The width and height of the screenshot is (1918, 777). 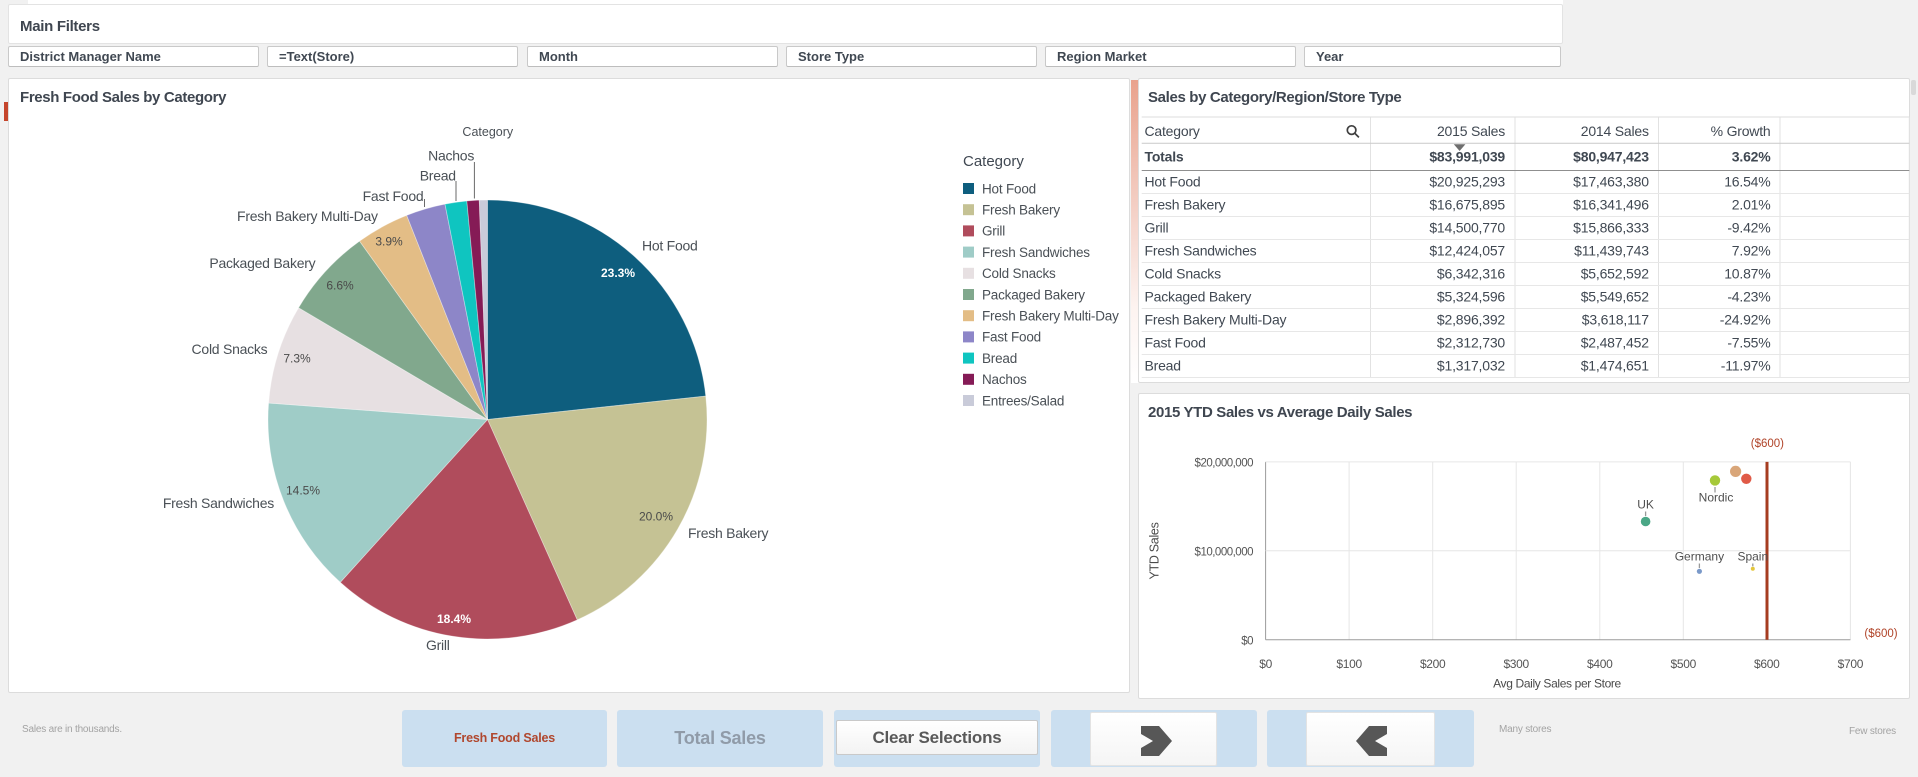 What do you see at coordinates (1224, 552) in the screenshot?
I see `svg-text: $10,000,000` at bounding box center [1224, 552].